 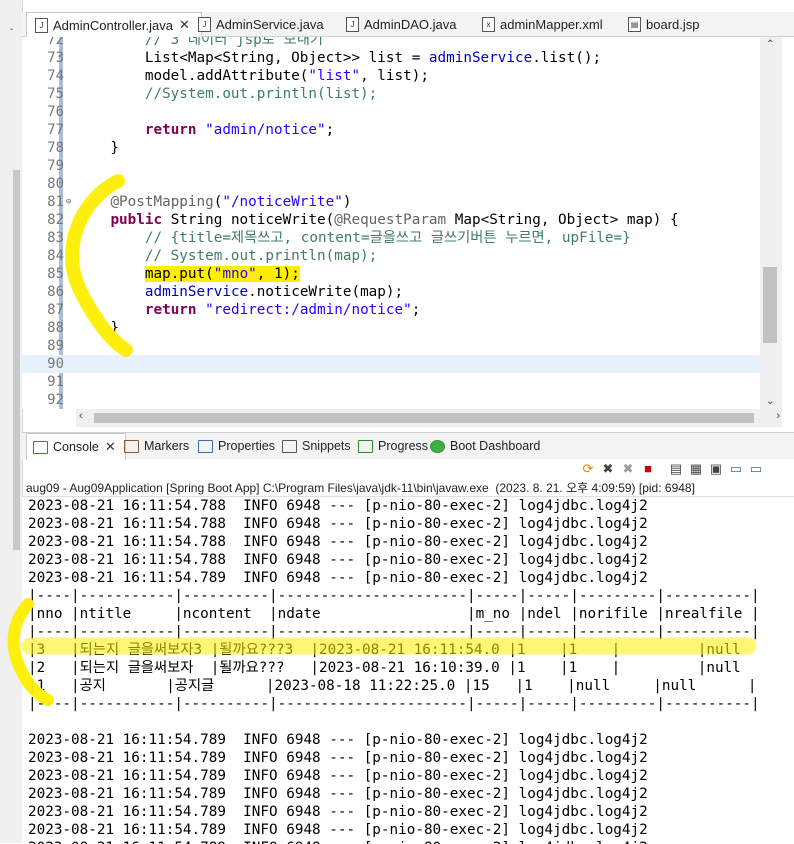 I want to click on tab-boot-dashboard: Boot Dashboard, so click(x=485, y=446).